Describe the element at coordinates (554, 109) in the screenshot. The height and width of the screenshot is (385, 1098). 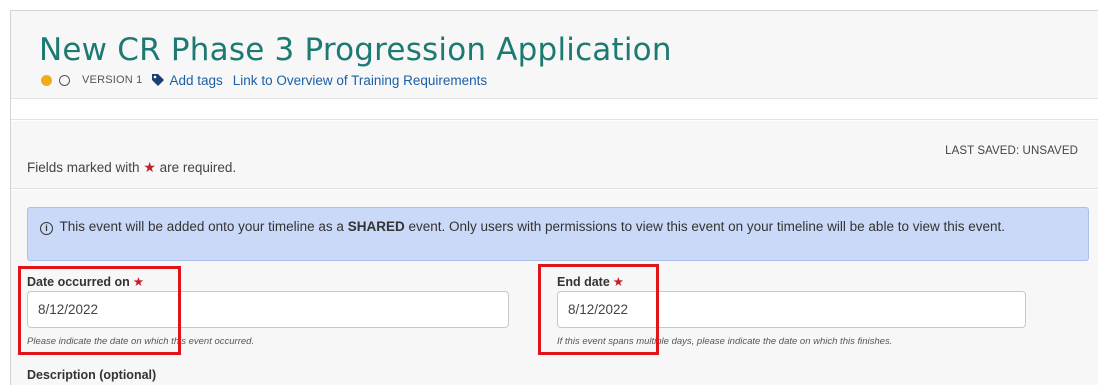
I see `spacer-band` at that location.